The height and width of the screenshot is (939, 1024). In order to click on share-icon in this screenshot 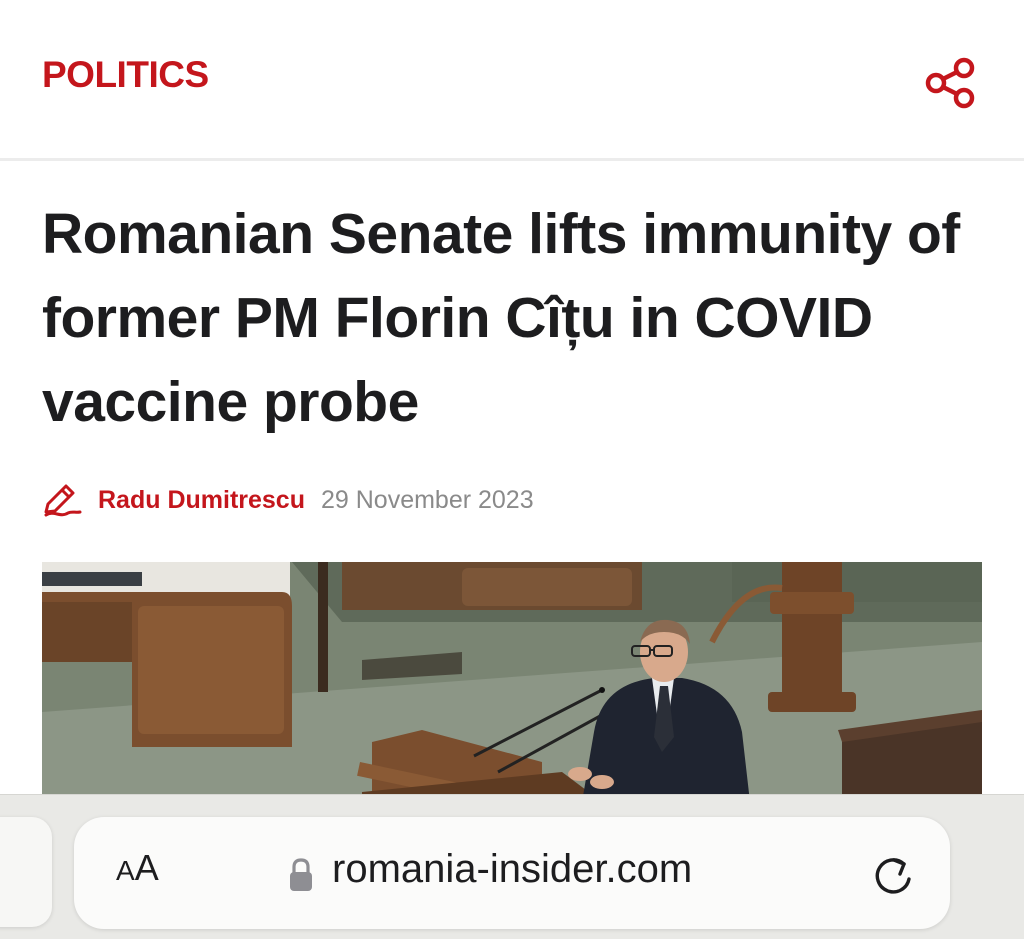, I will do `click(950, 83)`.